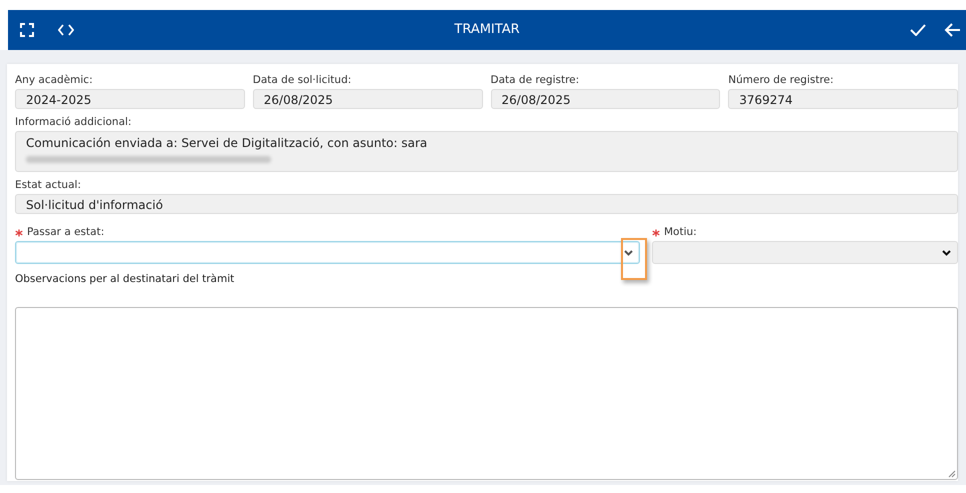 Image resolution: width=966 pixels, height=493 pixels. What do you see at coordinates (73, 122) in the screenshot?
I see `field-label: Informació addicional:` at bounding box center [73, 122].